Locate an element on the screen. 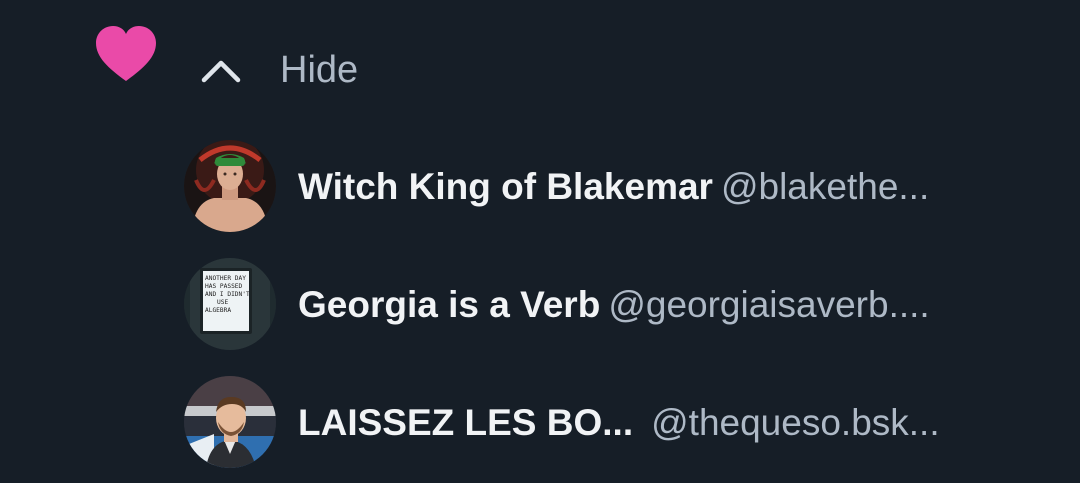 This screenshot has height=483, width=1080. sign-line: ANOTHER DAY is located at coordinates (225, 278).